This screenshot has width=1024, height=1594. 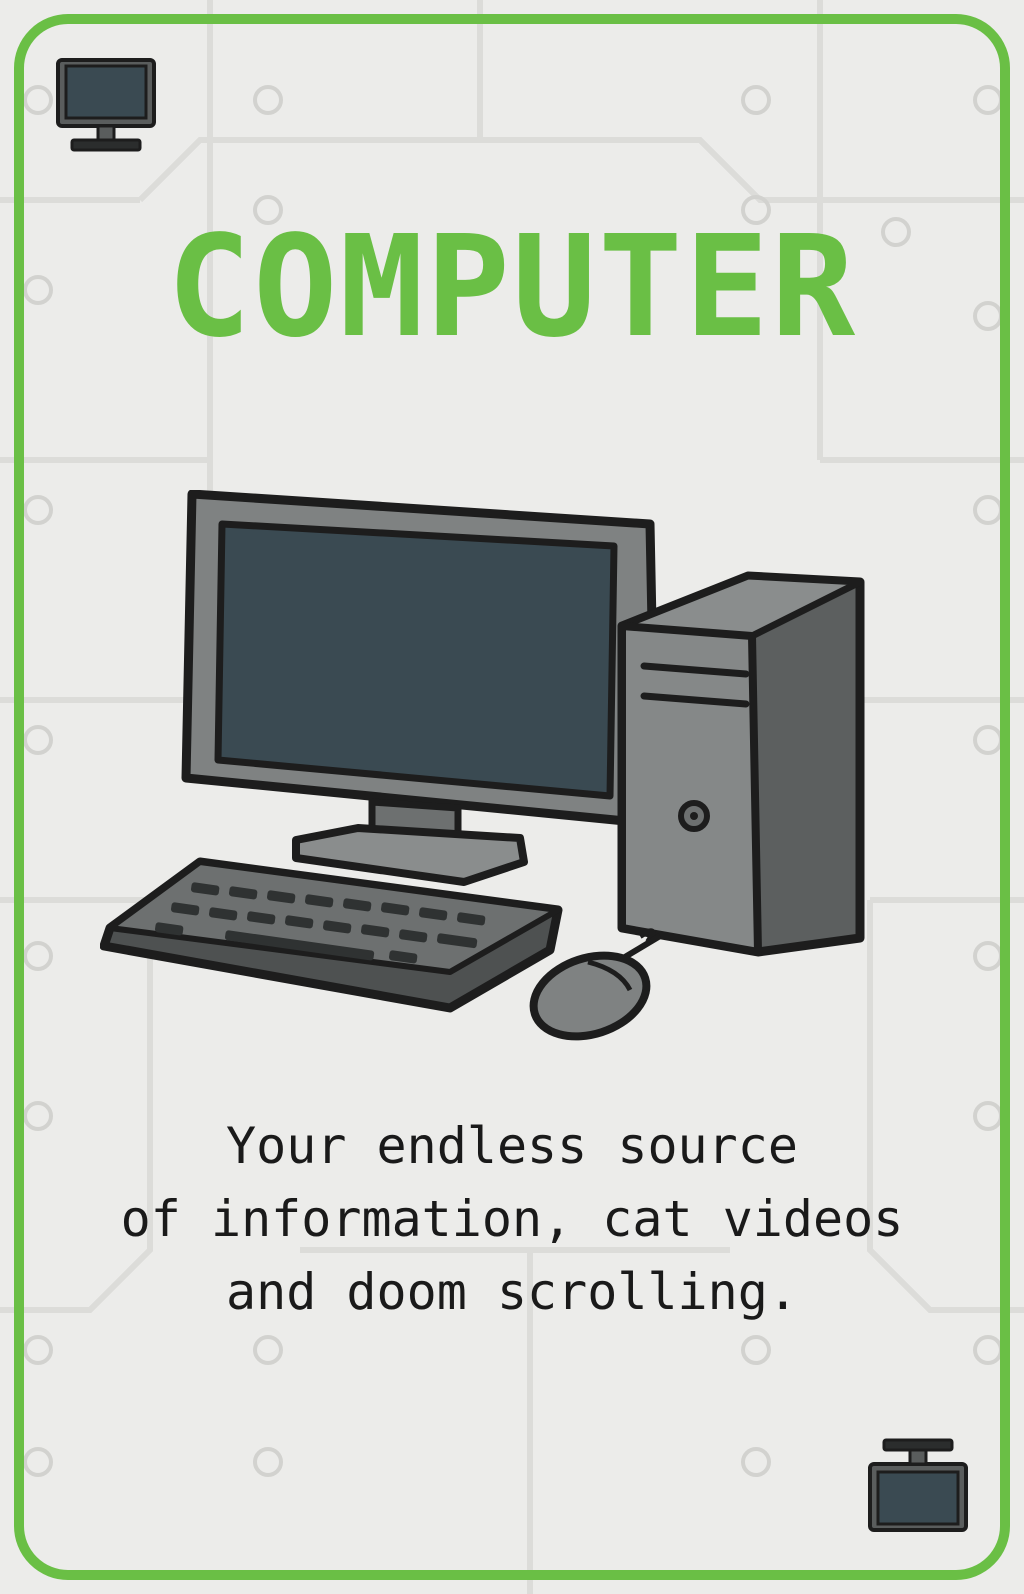 I want to click on pc-tower-illustration, so click(x=741, y=764).